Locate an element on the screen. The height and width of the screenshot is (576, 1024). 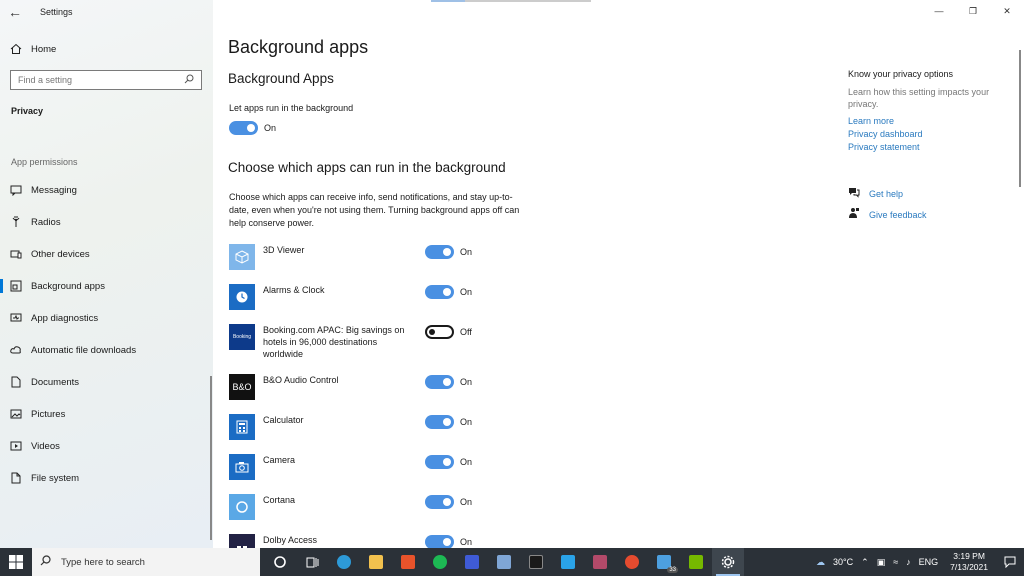
restore-button: ❐ is located at coordinates (973, 11).